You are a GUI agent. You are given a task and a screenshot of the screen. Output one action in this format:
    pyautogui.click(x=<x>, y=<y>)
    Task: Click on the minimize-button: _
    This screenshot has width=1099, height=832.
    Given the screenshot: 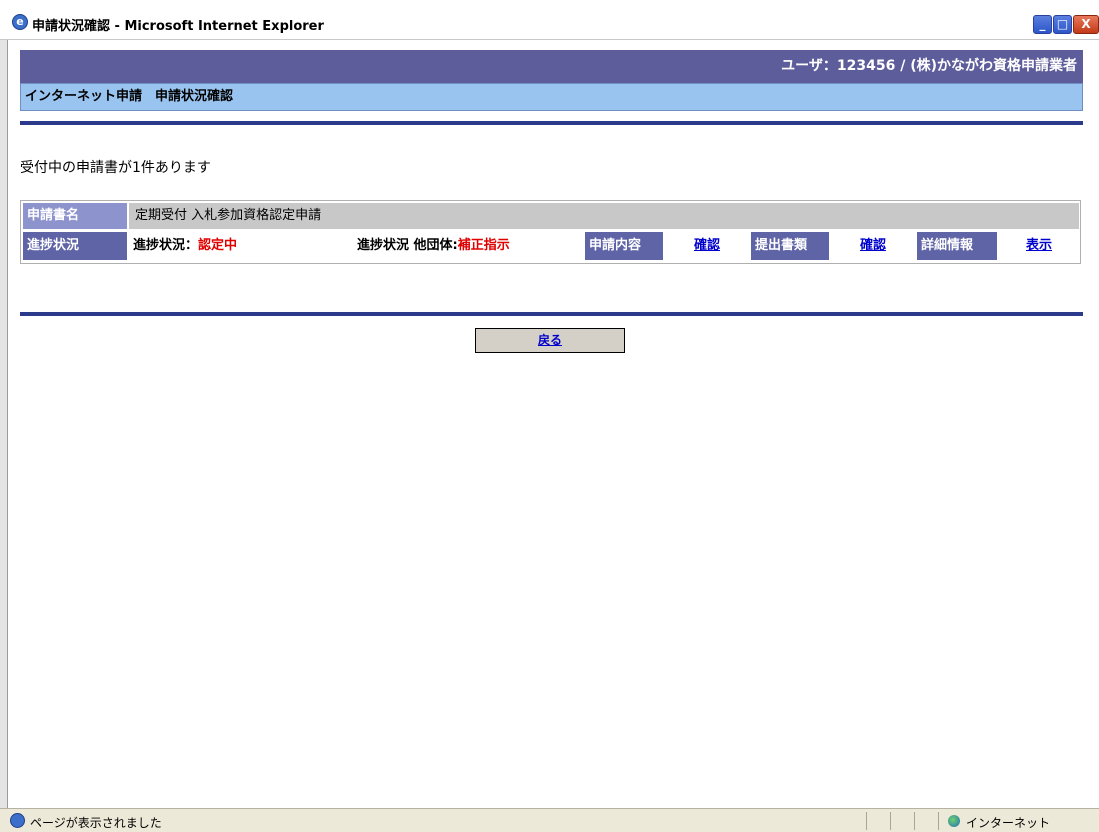 What is the action you would take?
    pyautogui.click(x=1042, y=24)
    